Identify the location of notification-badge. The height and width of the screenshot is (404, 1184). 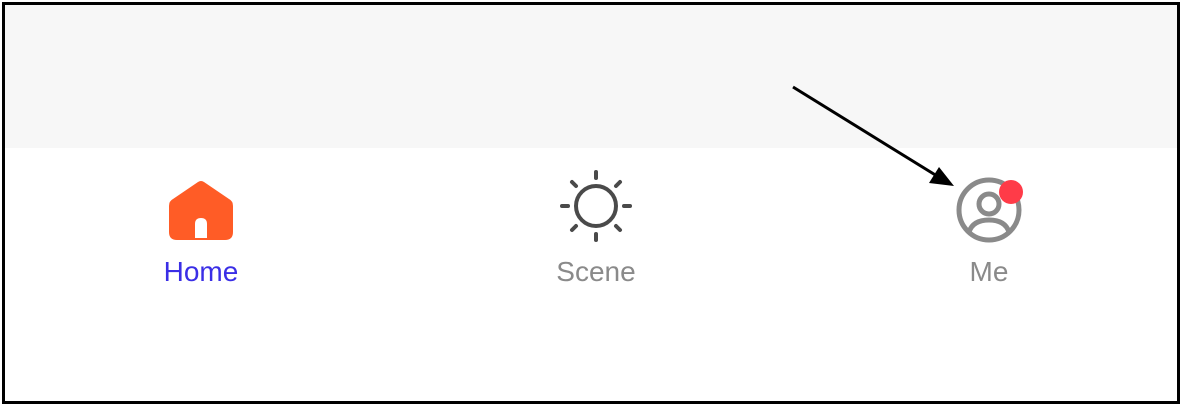
(1011, 192).